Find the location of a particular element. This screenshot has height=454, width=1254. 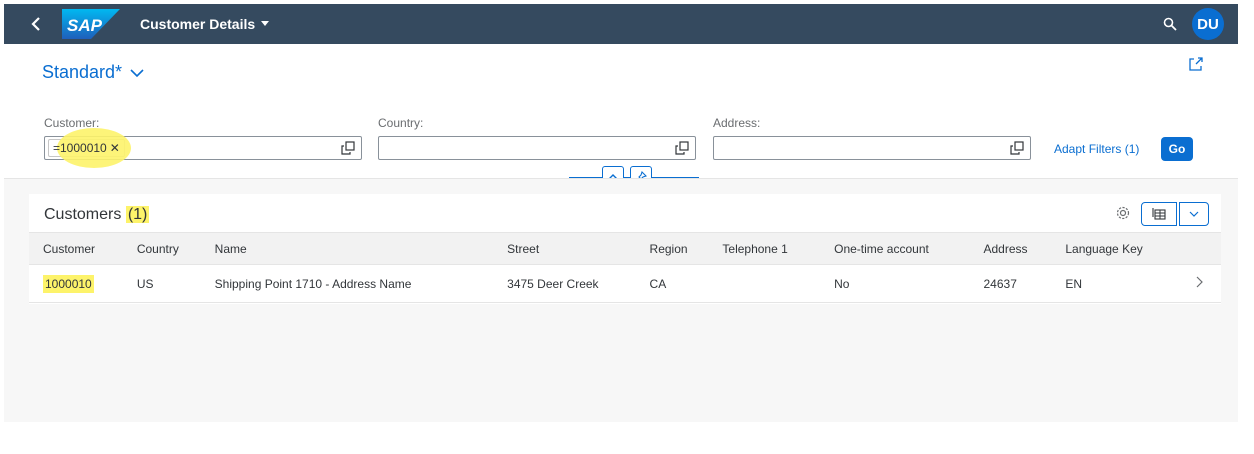

address-input is located at coordinates (872, 148).